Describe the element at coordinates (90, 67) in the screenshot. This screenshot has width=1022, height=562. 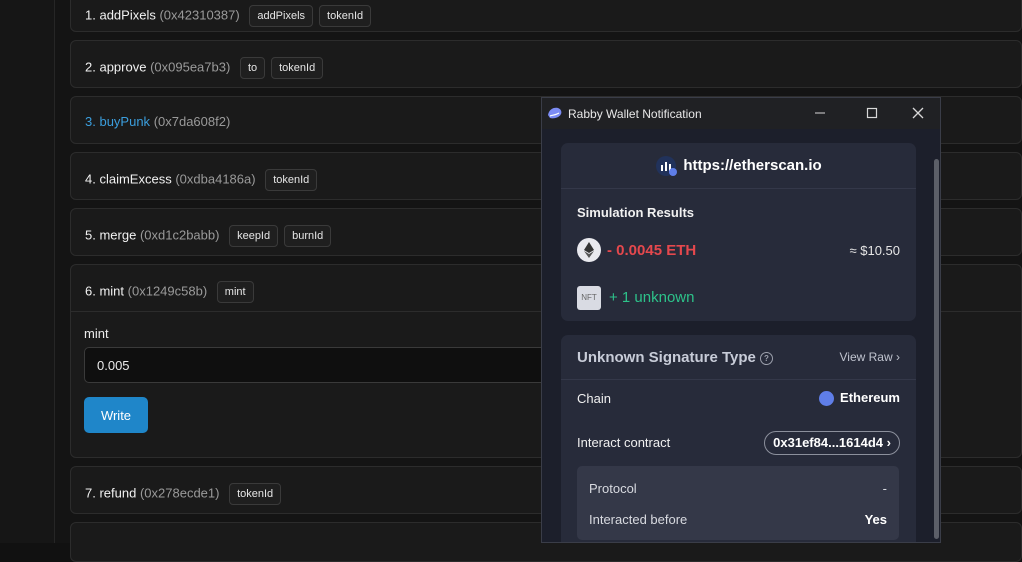
I see `function-number: 2.` at that location.